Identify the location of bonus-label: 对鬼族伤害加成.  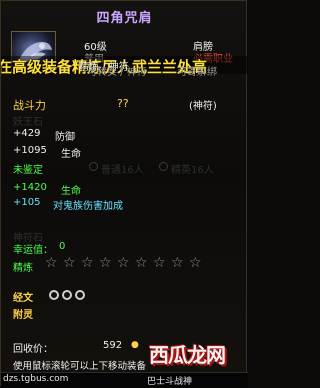
(88, 206).